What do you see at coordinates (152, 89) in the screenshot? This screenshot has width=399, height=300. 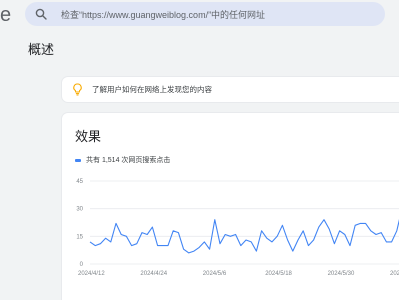 I see `tip-text: 了解用户如何在网络上发现您的内容` at bounding box center [152, 89].